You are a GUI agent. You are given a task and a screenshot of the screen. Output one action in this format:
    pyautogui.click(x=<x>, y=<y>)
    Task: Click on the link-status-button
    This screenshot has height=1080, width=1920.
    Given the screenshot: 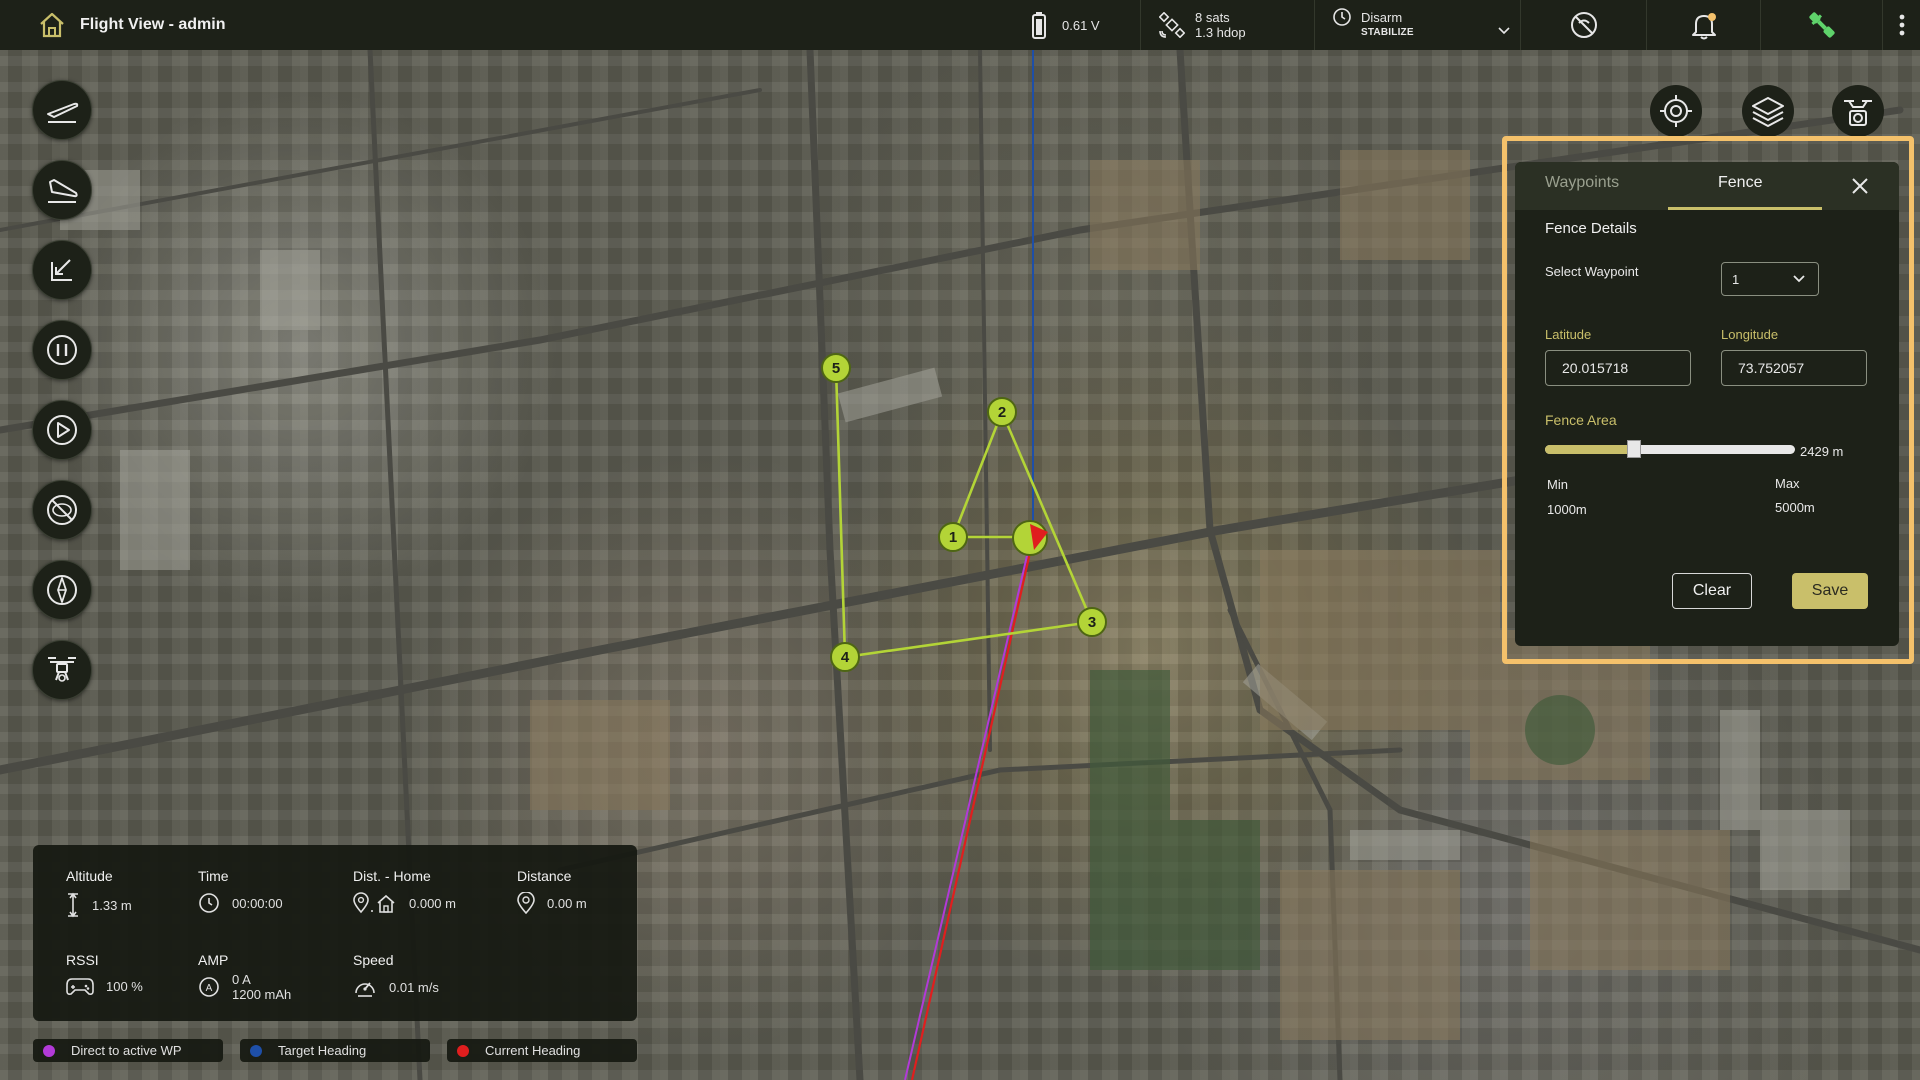 What is the action you would take?
    pyautogui.click(x=1583, y=25)
    